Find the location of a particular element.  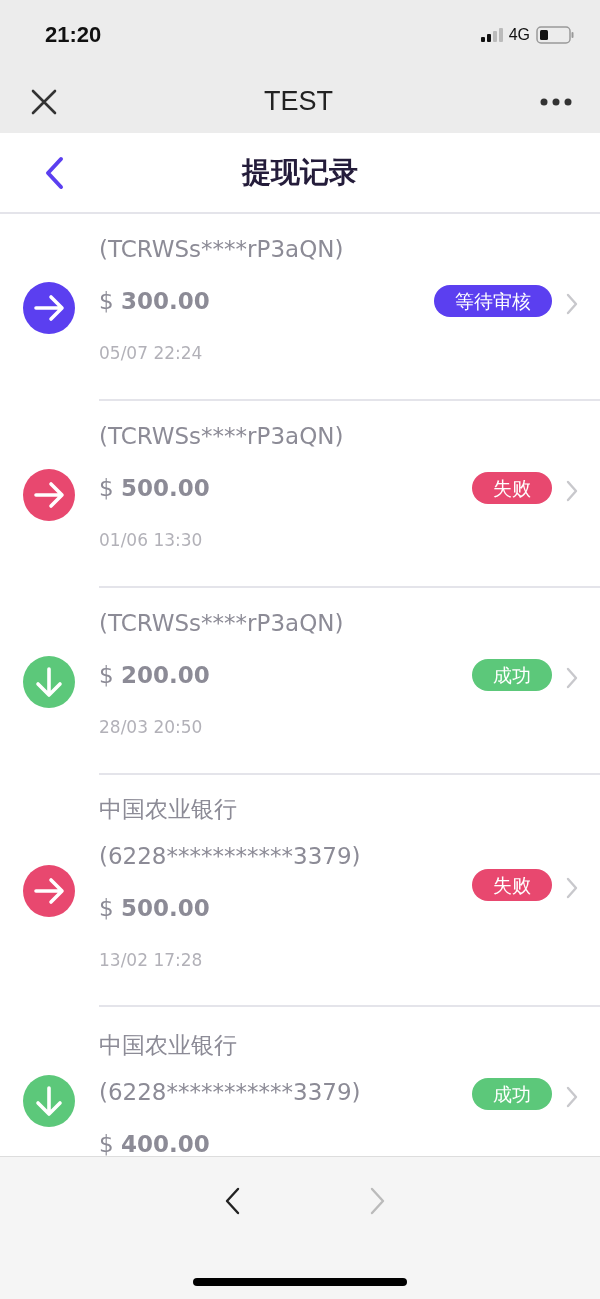

amount: $ 200.00 is located at coordinates (154, 675).